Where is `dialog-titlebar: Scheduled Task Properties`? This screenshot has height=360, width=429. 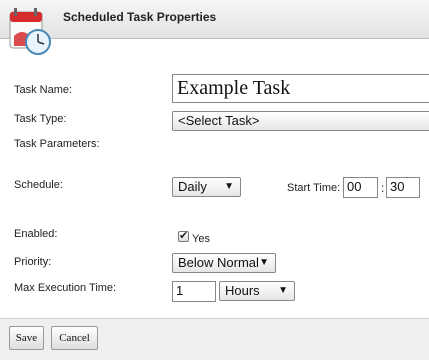
dialog-titlebar: Scheduled Task Properties is located at coordinates (214, 19).